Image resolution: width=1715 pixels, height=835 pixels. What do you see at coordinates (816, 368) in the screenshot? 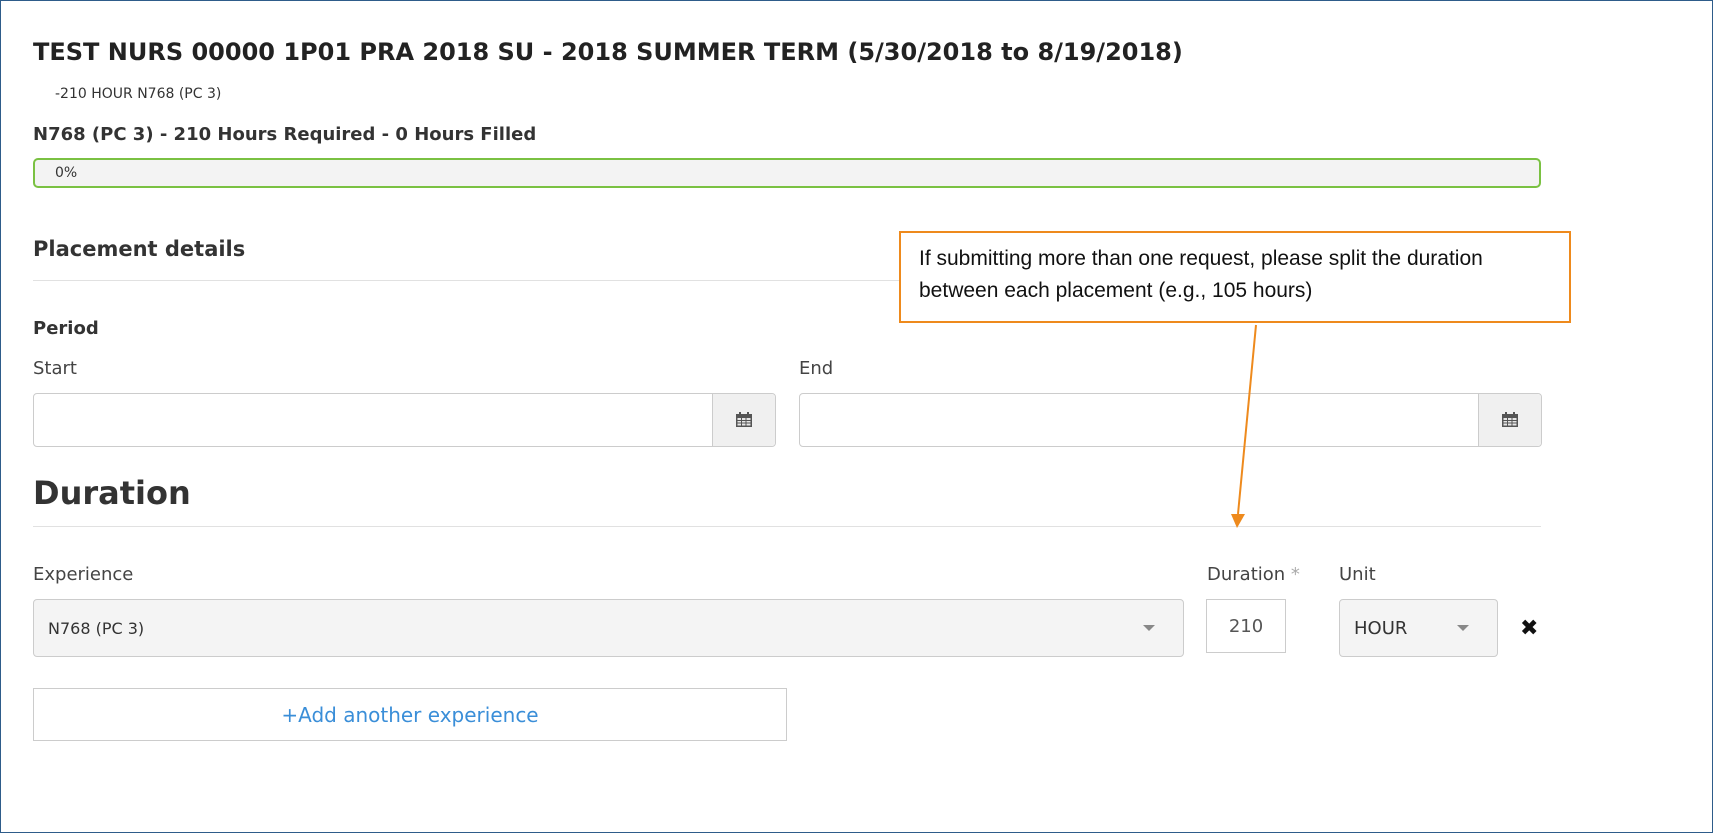
I see `end-label: End` at bounding box center [816, 368].